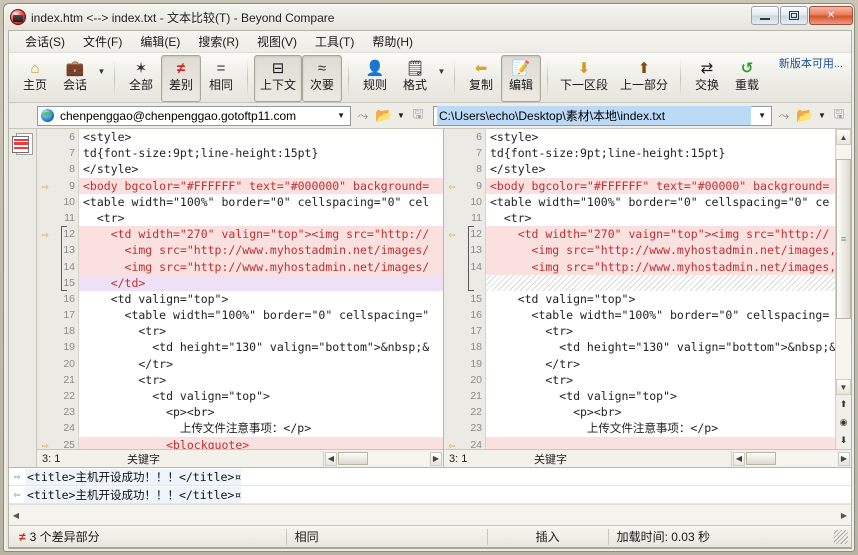 The image size is (858, 555). What do you see at coordinates (261, 364) in the screenshot?
I see `code-line: </tr>` at bounding box center [261, 364].